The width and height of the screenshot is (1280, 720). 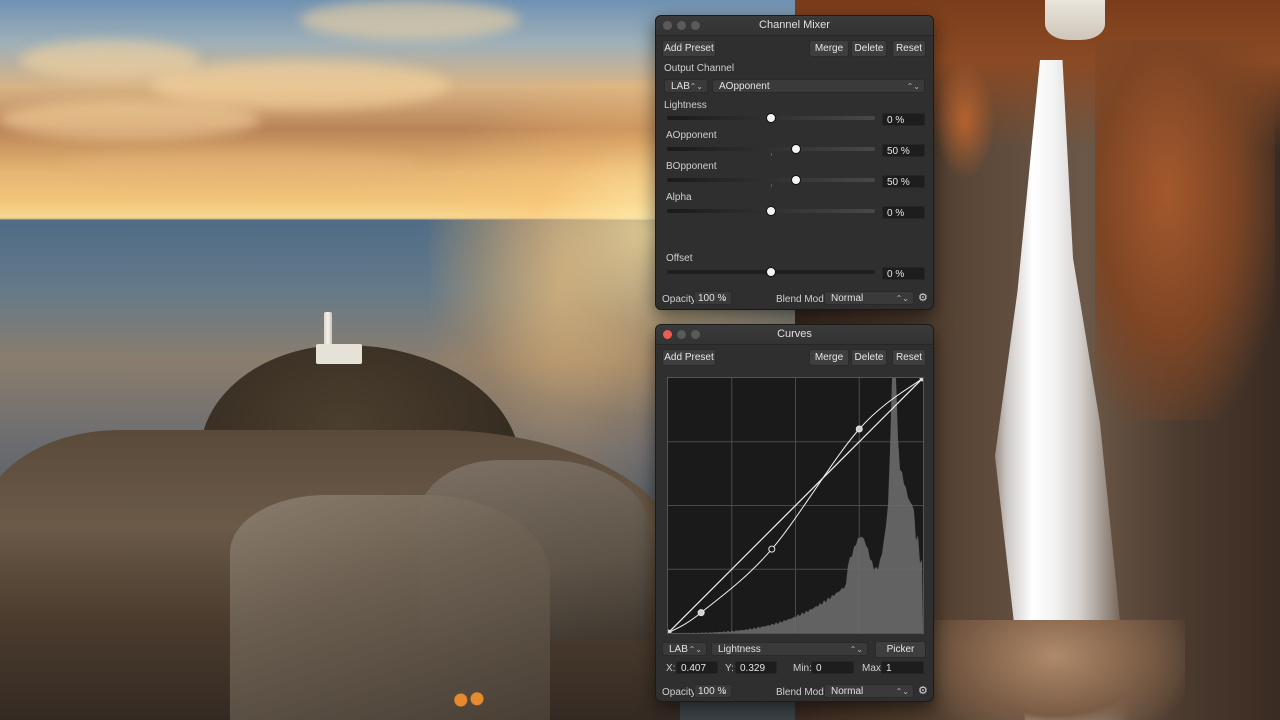 What do you see at coordinates (679, 258) in the screenshot?
I see `offset-label: Offset` at bounding box center [679, 258].